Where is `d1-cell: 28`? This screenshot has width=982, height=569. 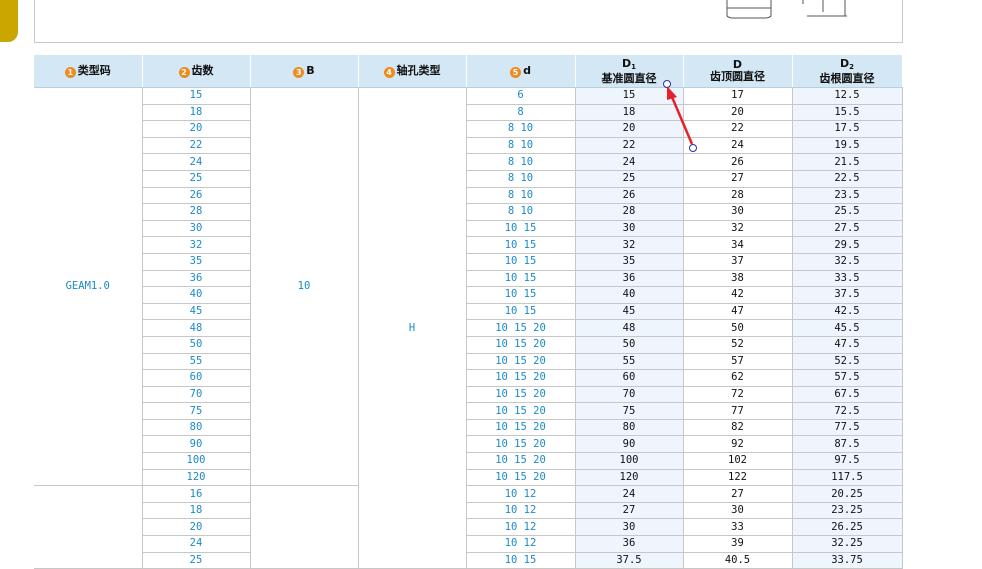
d1-cell: 28 is located at coordinates (629, 212).